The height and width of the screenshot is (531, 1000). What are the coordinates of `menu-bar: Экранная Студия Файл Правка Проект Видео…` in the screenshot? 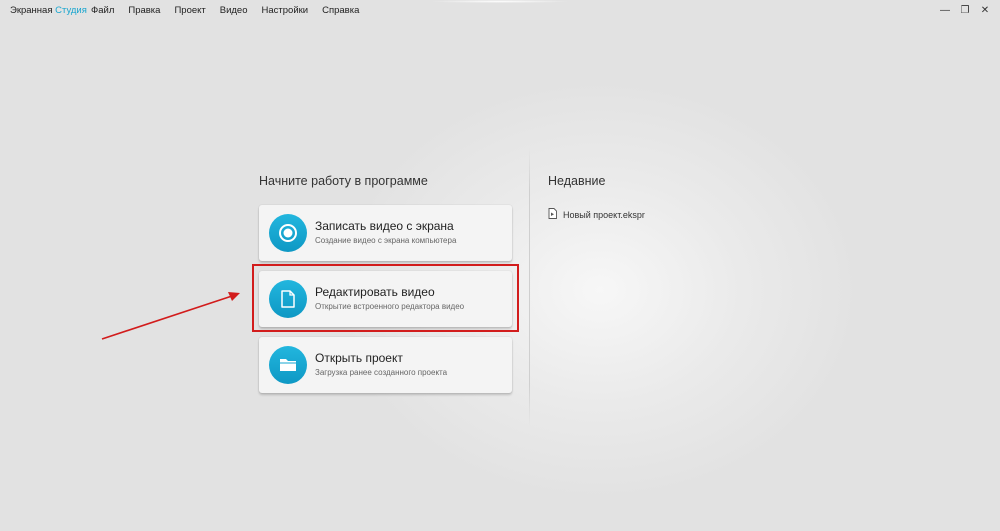 It's located at (500, 11).